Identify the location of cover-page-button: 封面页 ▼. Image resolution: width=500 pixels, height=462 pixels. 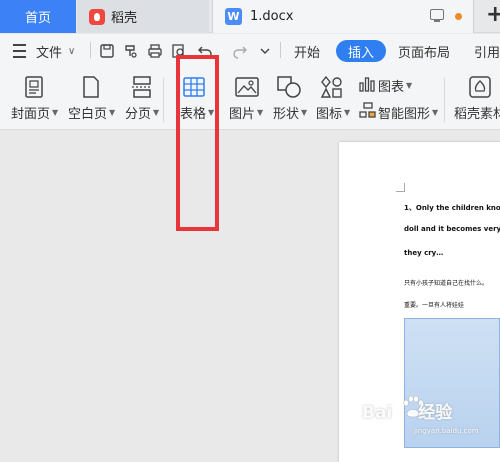
(34, 112).